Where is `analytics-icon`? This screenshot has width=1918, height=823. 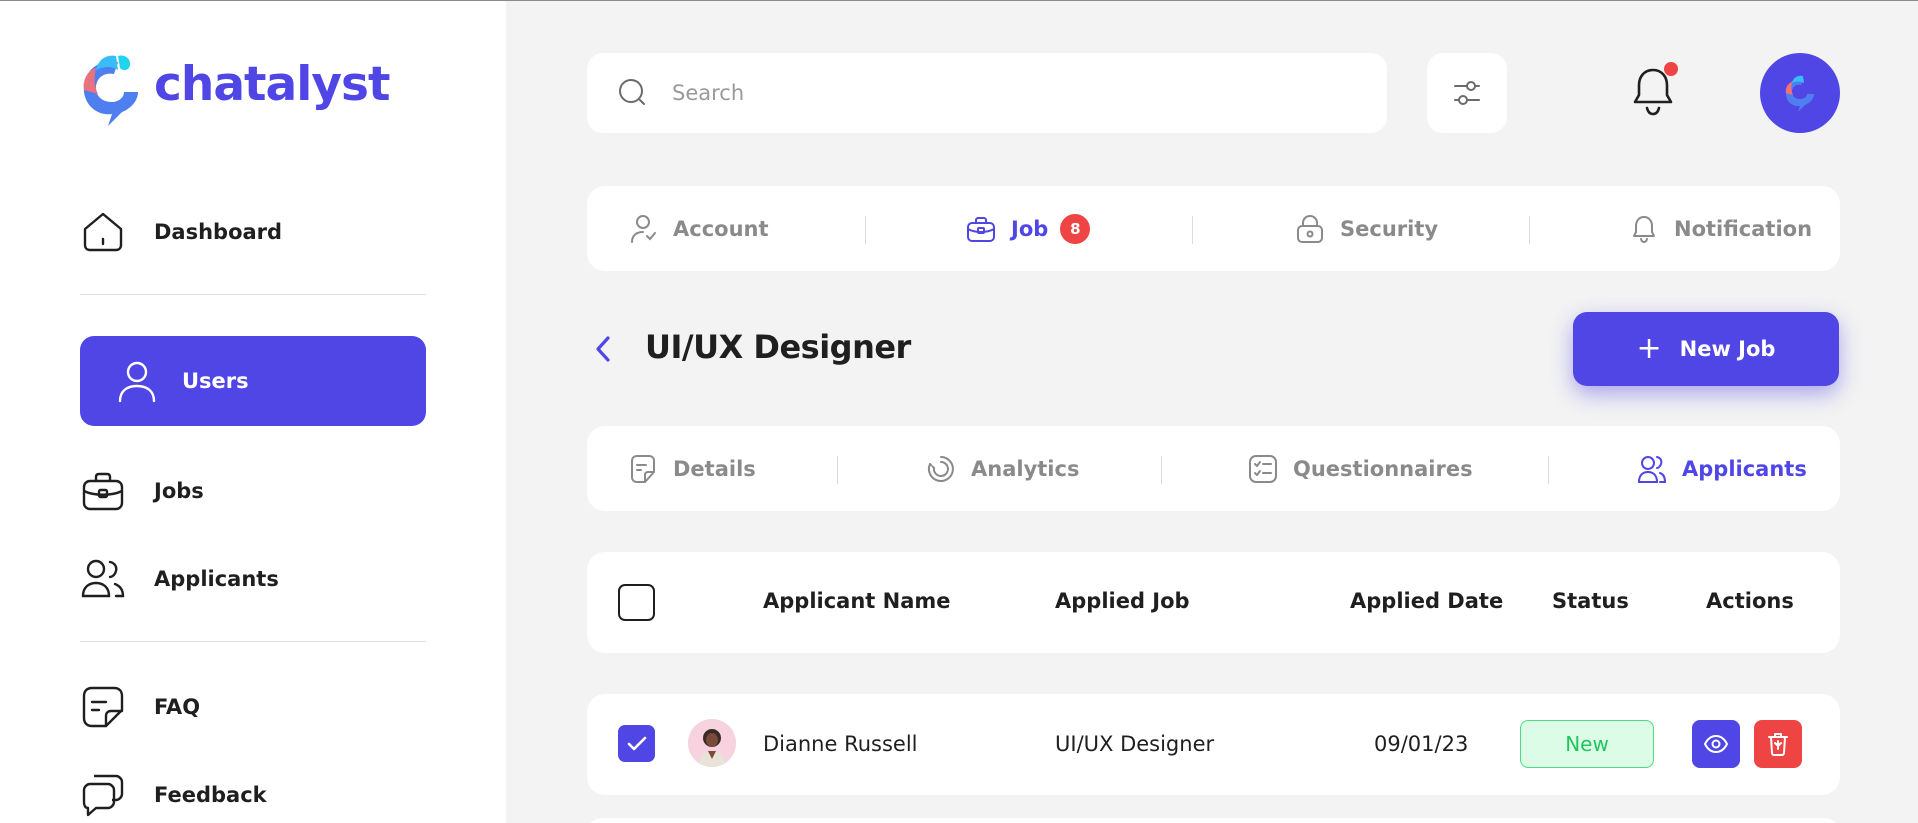 analytics-icon is located at coordinates (941, 469).